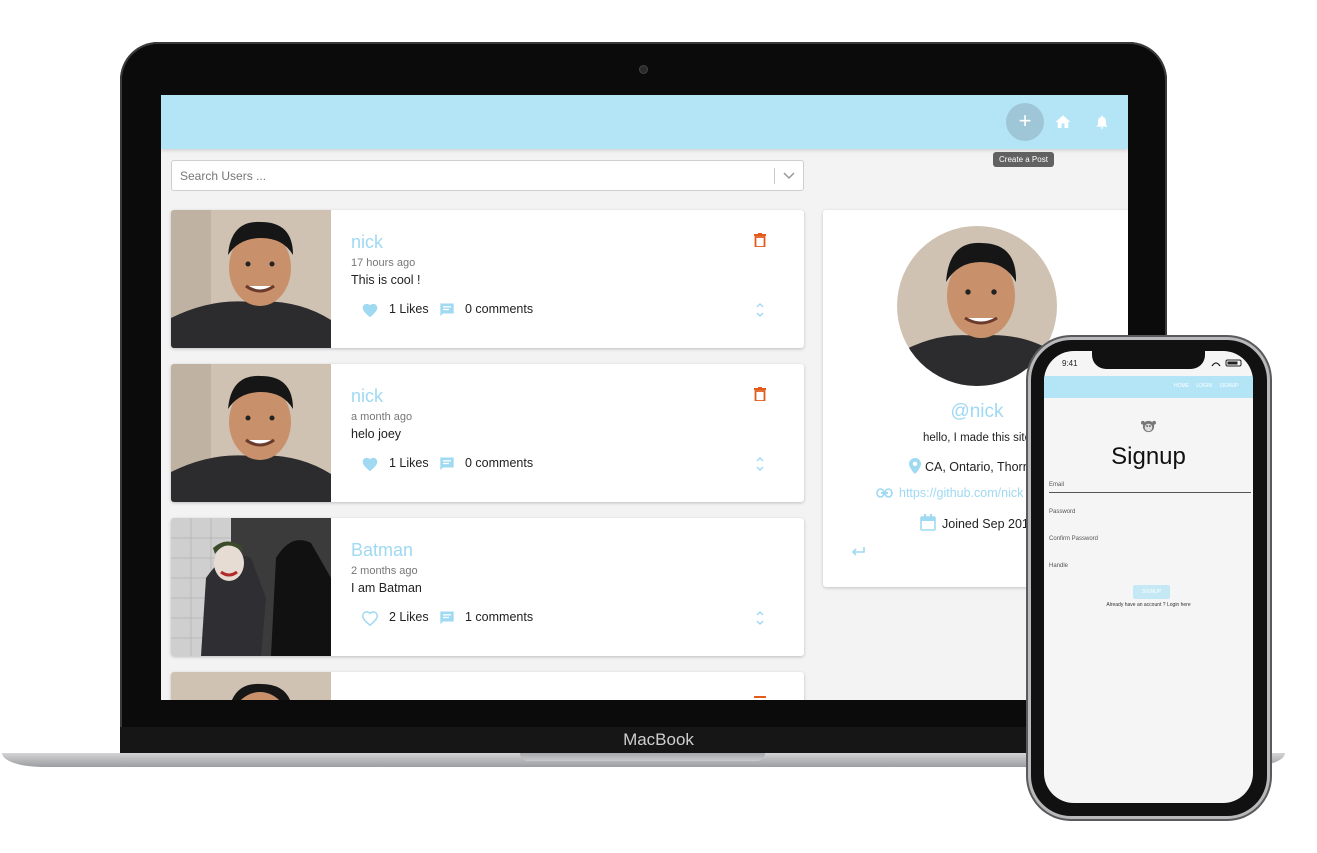 The image size is (1317, 853). What do you see at coordinates (884, 493) in the screenshot?
I see `link-icon` at bounding box center [884, 493].